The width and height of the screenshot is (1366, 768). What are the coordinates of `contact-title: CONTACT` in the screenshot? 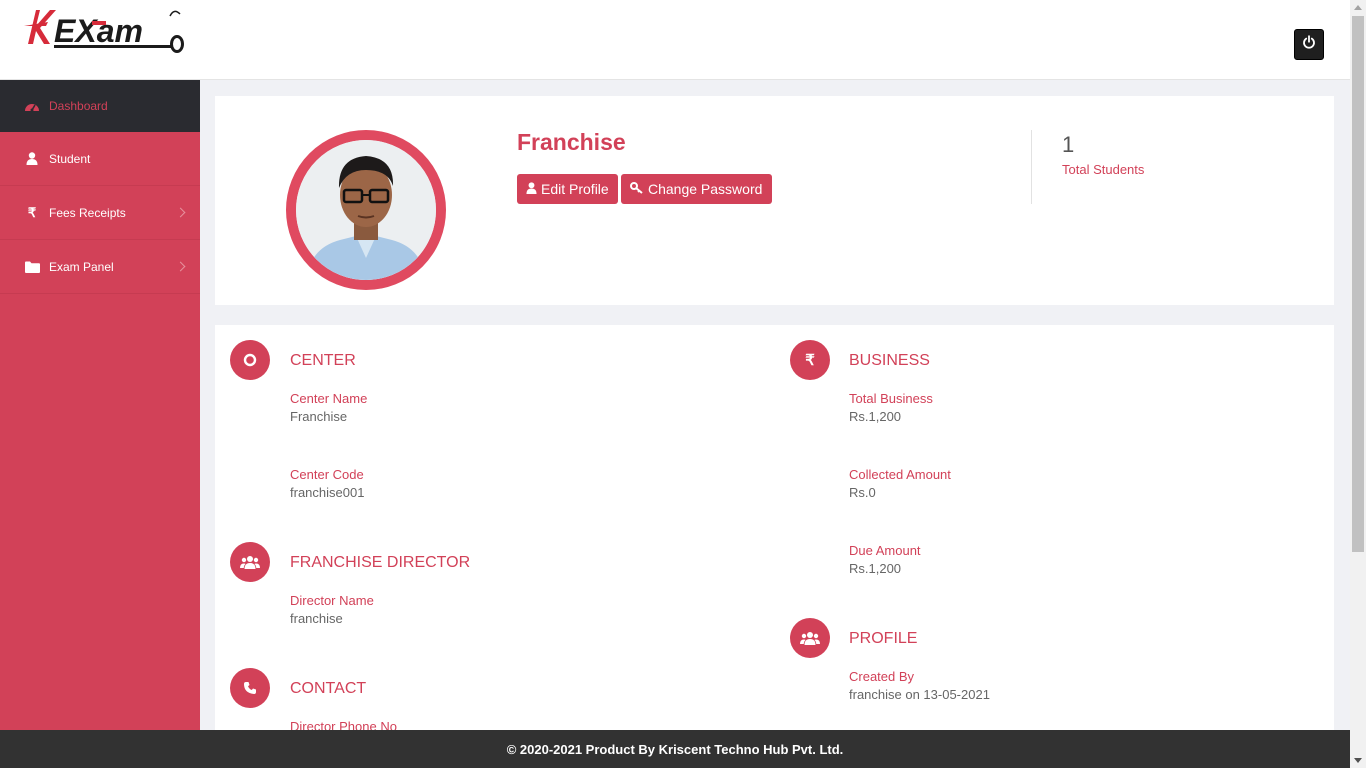 It's located at (328, 688).